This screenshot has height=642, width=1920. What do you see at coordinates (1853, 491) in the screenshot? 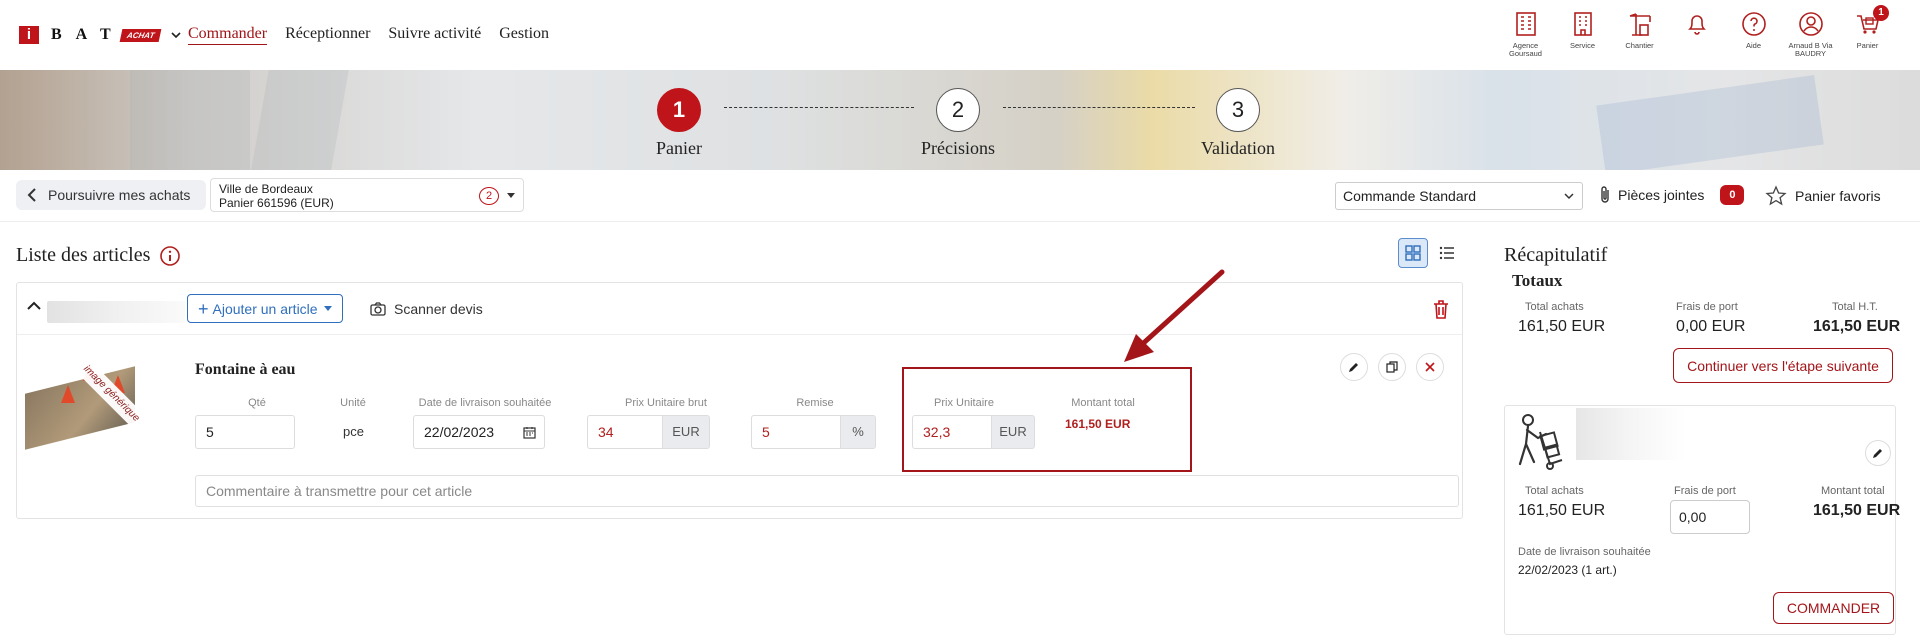
I see `supplier-total-label: Montant total` at bounding box center [1853, 491].